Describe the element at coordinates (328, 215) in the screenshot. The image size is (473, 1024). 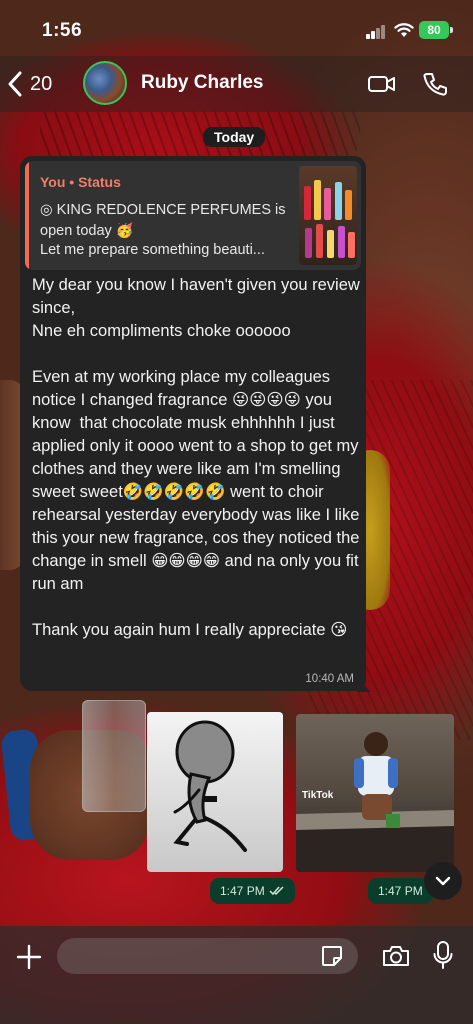
I see `status-thumbnail` at that location.